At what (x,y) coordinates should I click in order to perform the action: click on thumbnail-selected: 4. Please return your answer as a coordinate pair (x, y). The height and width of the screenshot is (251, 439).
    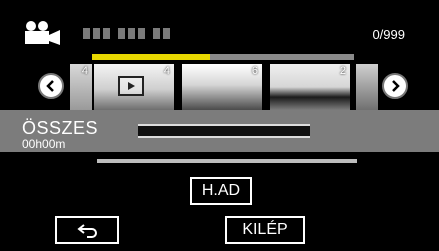
    Looking at the image, I should click on (134, 87).